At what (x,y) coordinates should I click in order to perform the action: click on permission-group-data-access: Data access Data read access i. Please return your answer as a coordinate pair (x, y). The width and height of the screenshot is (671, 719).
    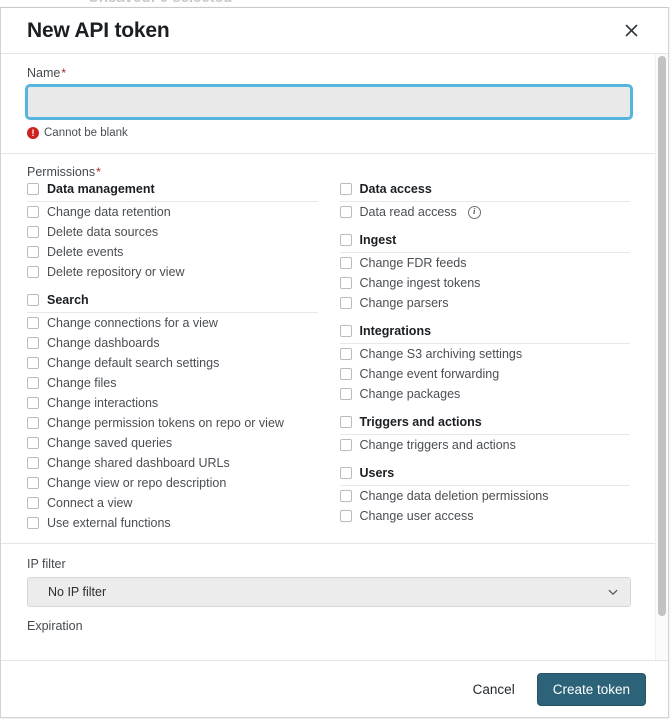
    Looking at the image, I should click on (485, 202).